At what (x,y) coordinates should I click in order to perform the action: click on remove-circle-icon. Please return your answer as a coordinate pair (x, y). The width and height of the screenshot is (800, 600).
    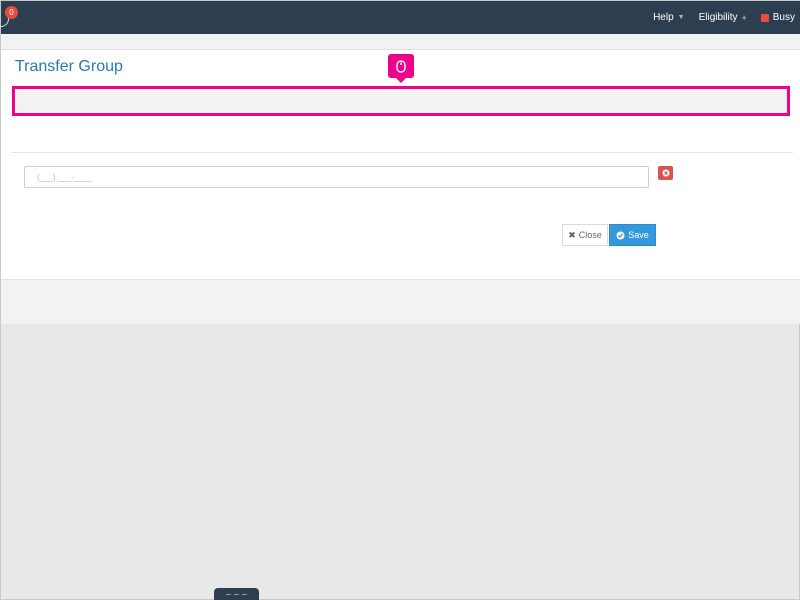
    Looking at the image, I should click on (665, 173).